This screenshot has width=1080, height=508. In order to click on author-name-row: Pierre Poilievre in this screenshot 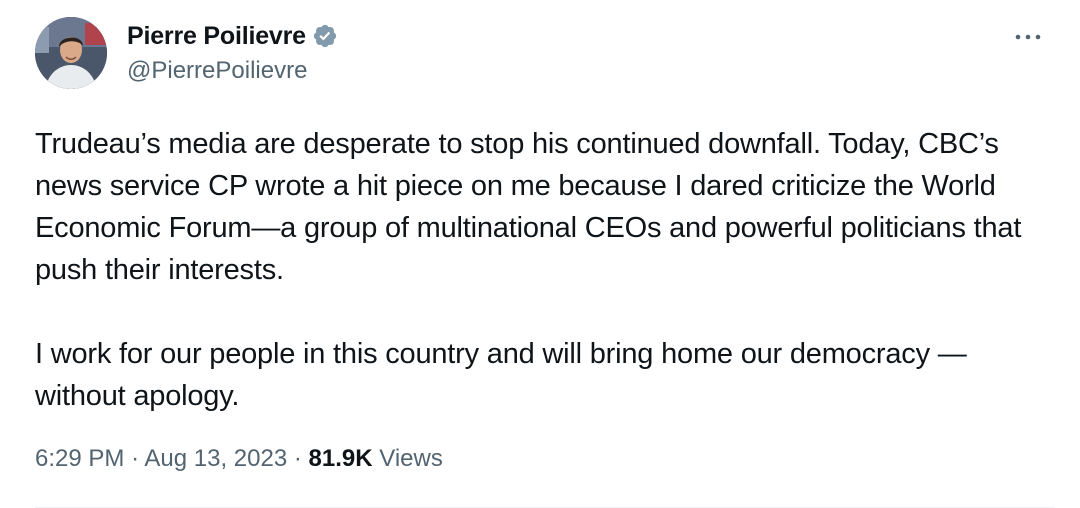, I will do `click(232, 36)`.